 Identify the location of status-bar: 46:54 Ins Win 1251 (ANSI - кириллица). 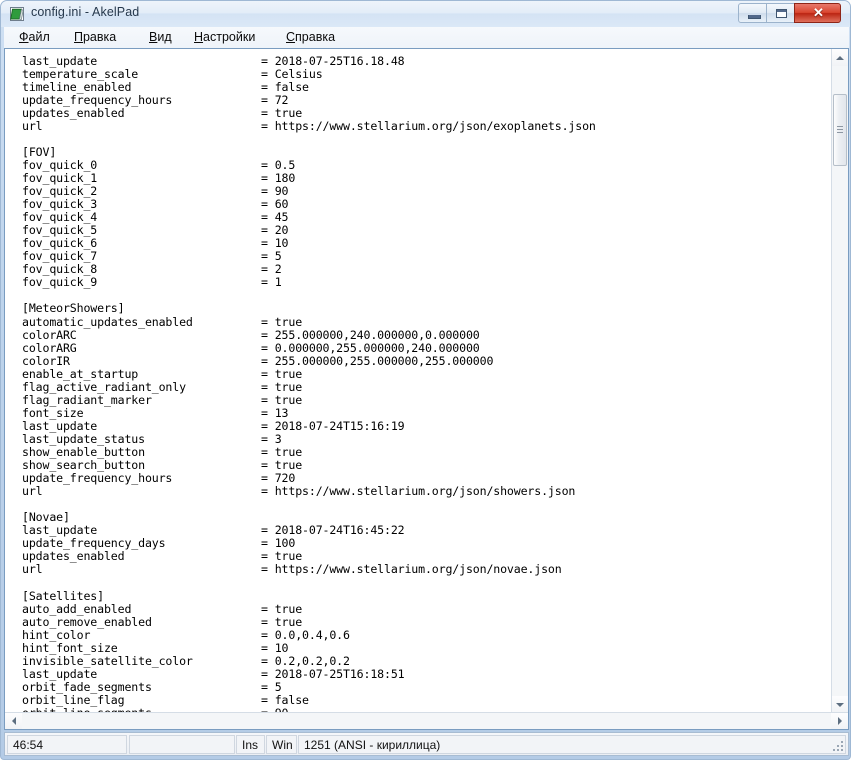
(426, 744).